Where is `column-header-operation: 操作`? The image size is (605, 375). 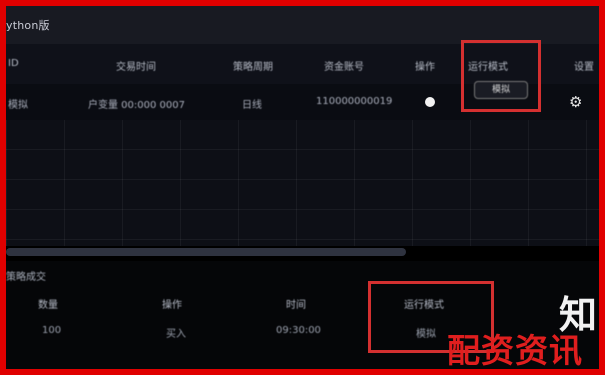
column-header-operation: 操作 is located at coordinates (172, 305).